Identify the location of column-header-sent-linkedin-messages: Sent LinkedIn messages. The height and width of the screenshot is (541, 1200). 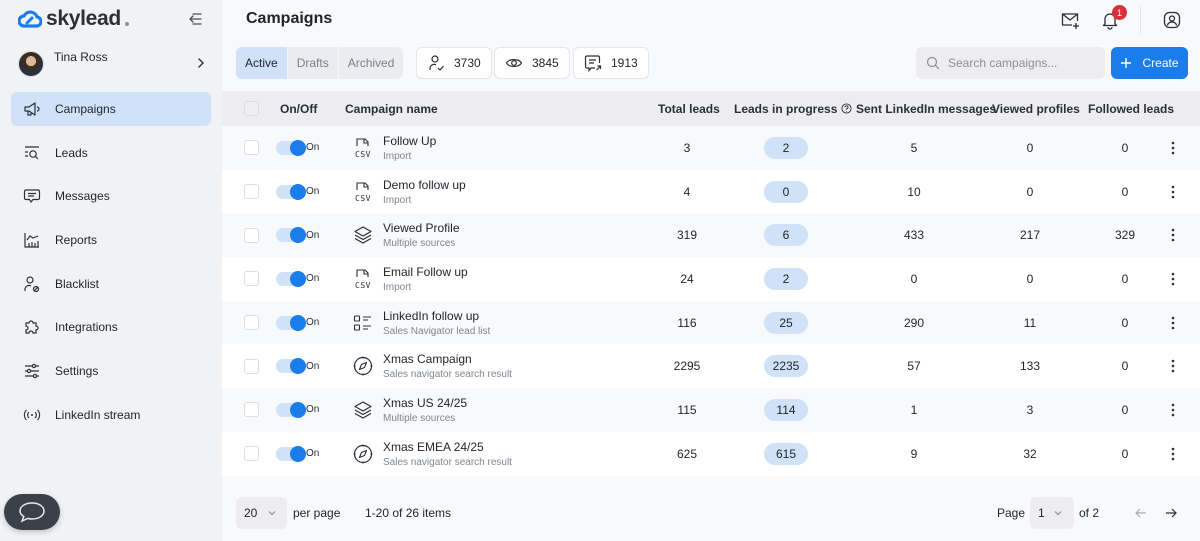
(926, 109).